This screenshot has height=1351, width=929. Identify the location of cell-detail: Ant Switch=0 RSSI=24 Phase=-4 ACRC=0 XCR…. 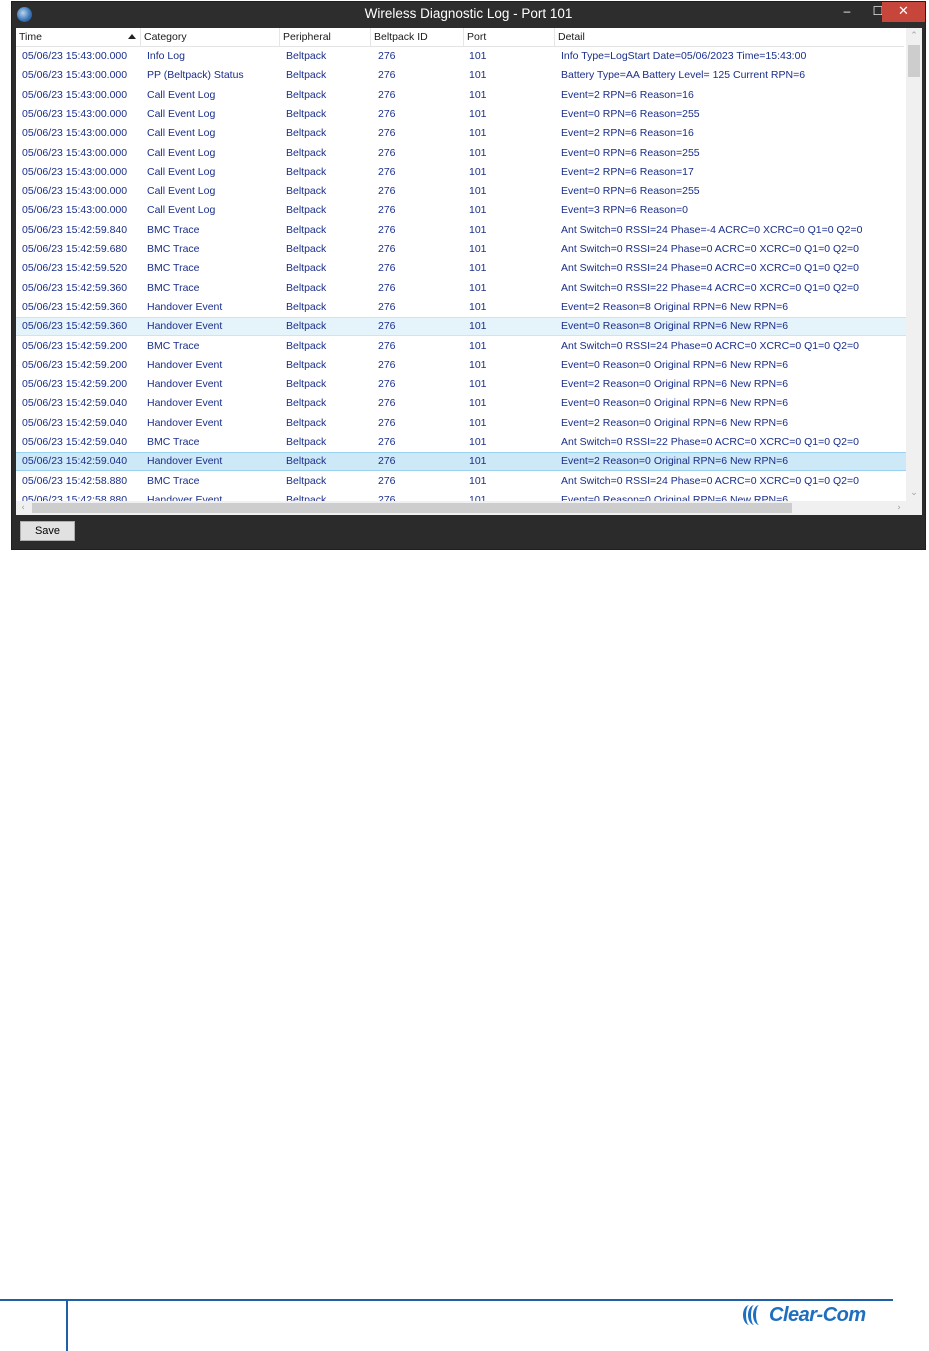
(712, 229).